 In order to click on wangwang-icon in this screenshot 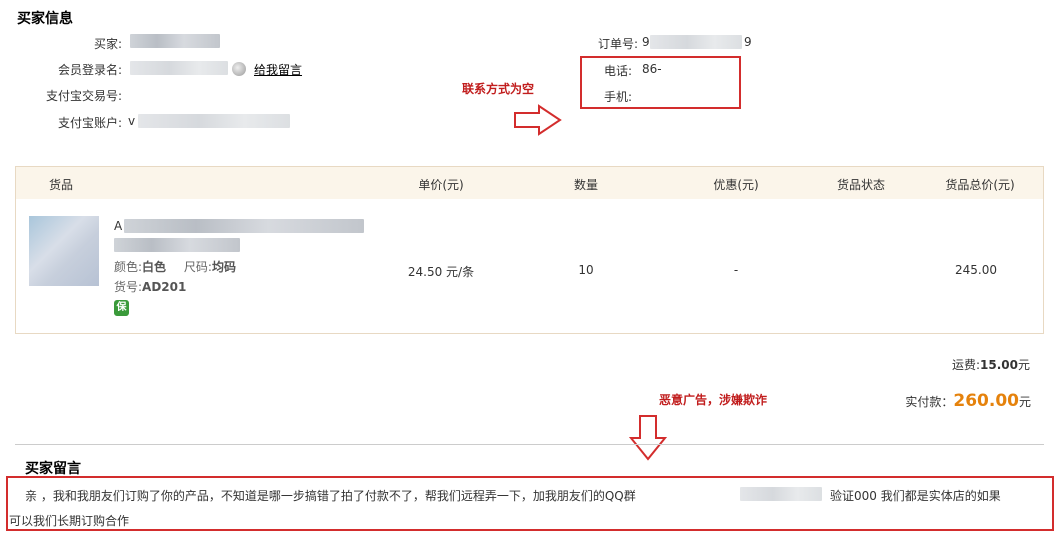, I will do `click(239, 69)`.